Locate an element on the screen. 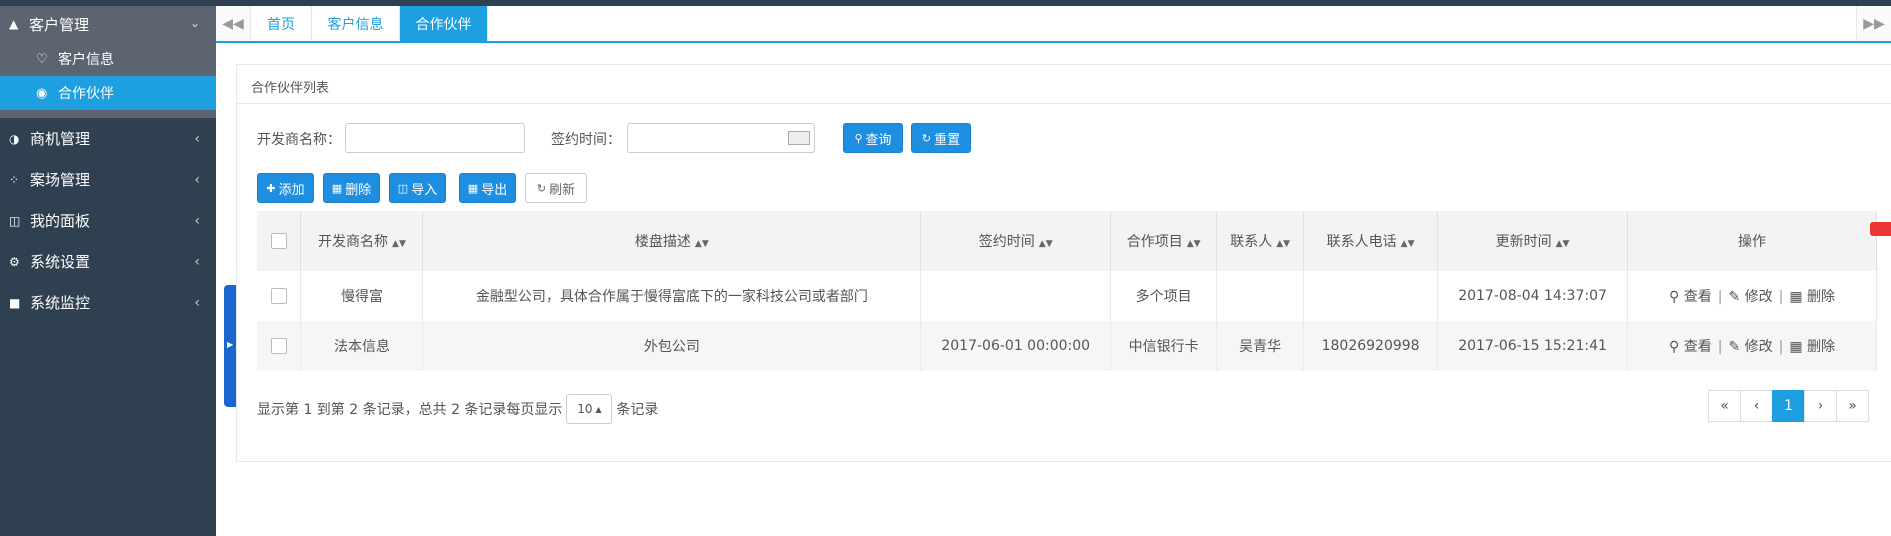 This screenshot has width=1891, height=536. tab-customer-info: 客户信息 is located at coordinates (356, 23).